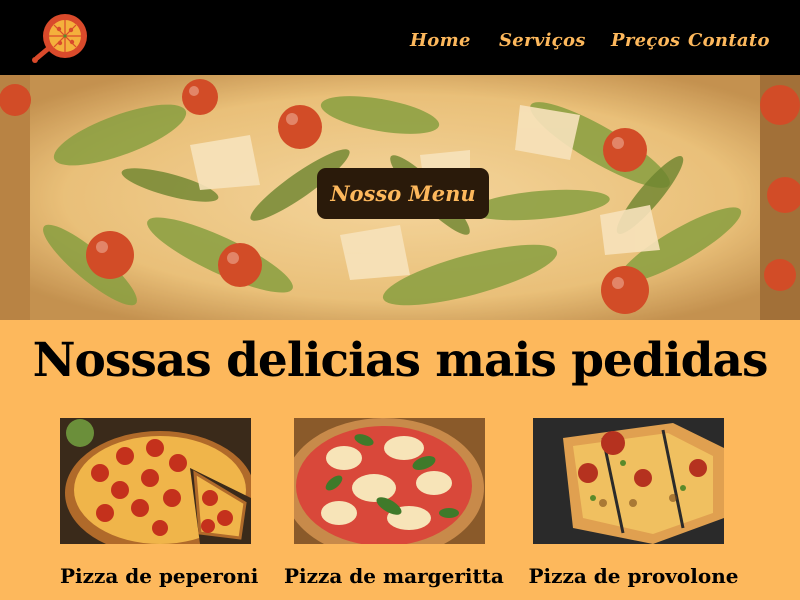 The width and height of the screenshot is (800, 600). Describe the element at coordinates (440, 40) in the screenshot. I see `nav-link-home: Home` at that location.